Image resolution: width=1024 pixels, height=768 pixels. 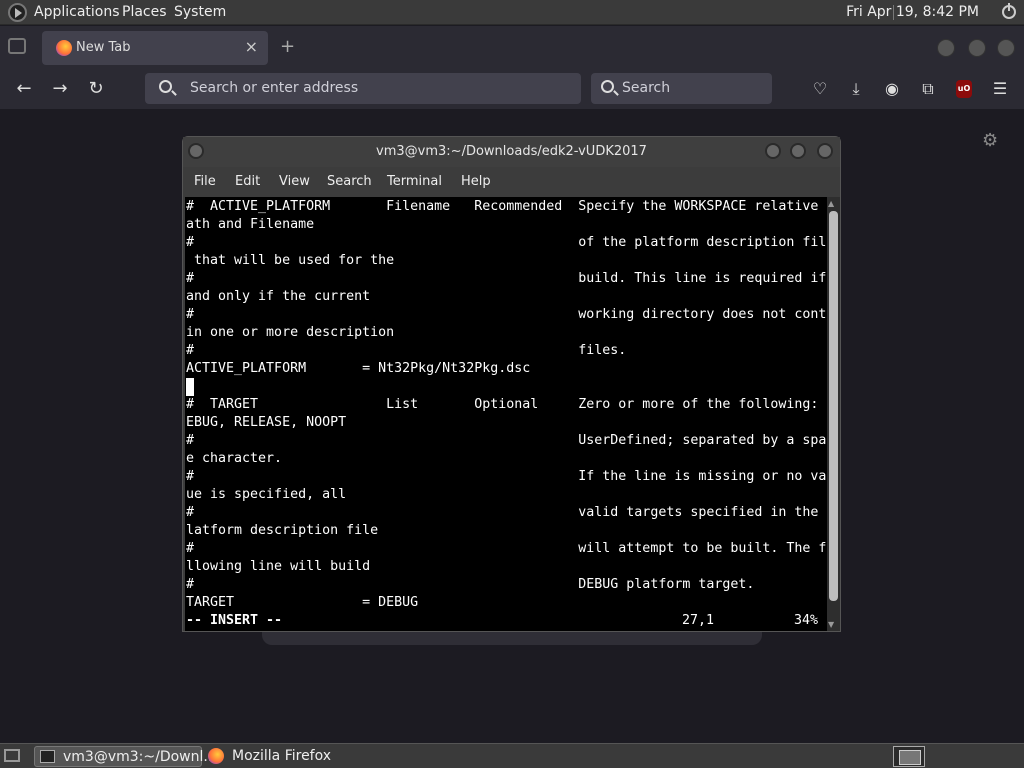 What do you see at coordinates (144, 12) in the screenshot?
I see `places-menu: Places` at bounding box center [144, 12].